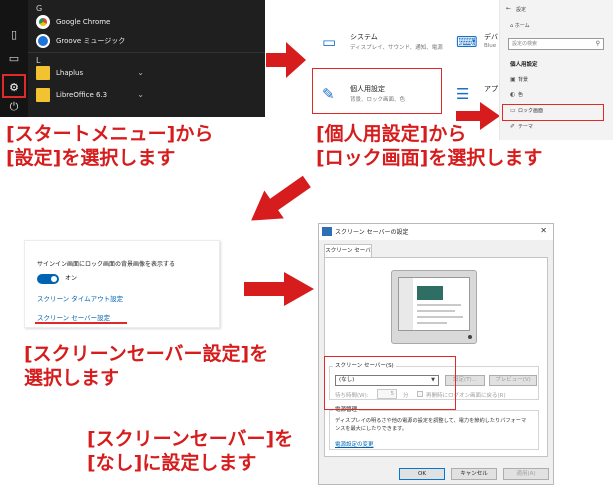  I want to click on palette-icon: ◐, so click(513, 94).